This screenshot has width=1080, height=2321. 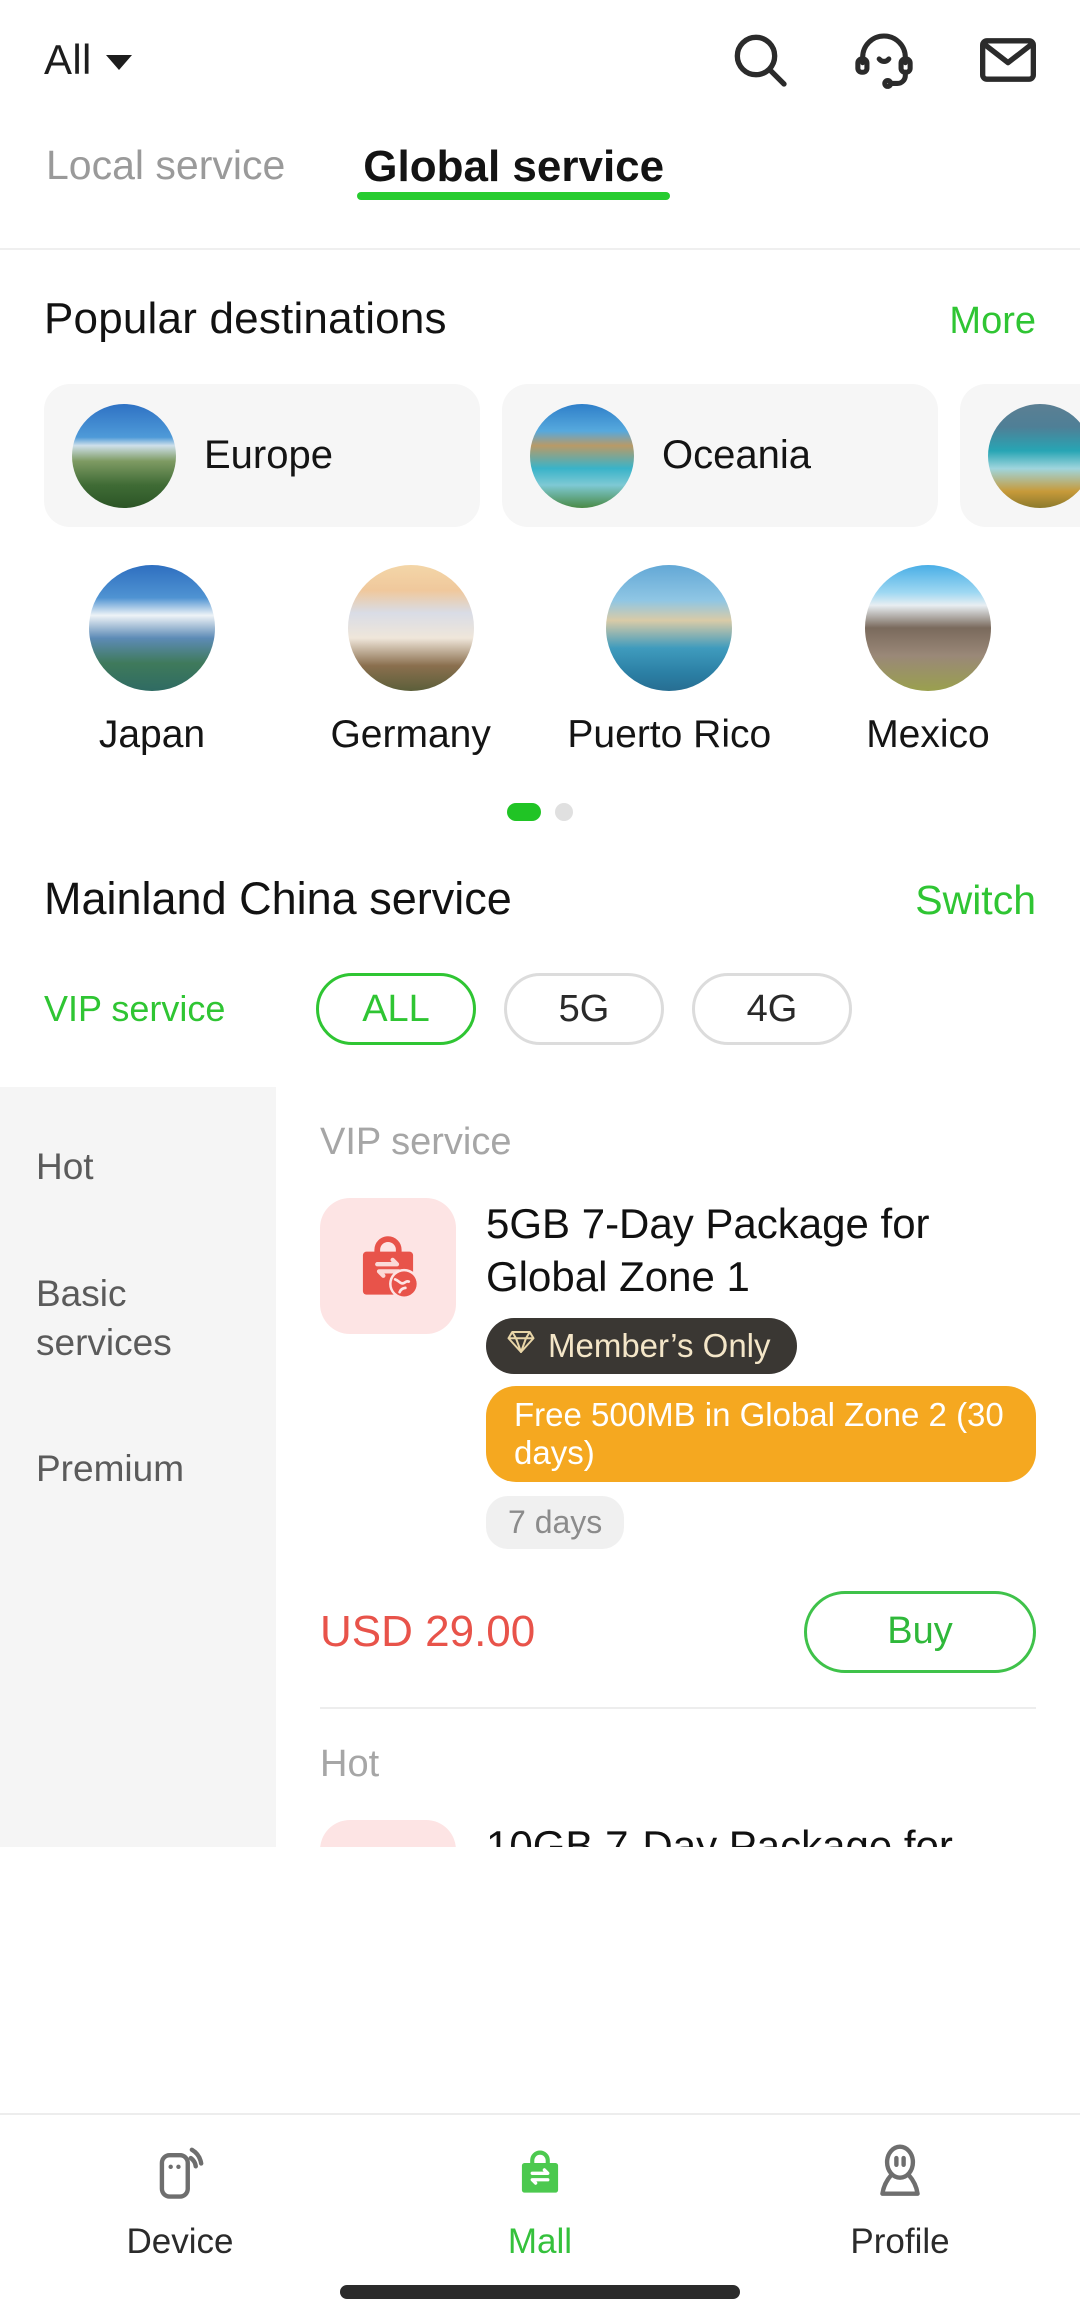 I want to click on pagination-dot, so click(x=564, y=812).